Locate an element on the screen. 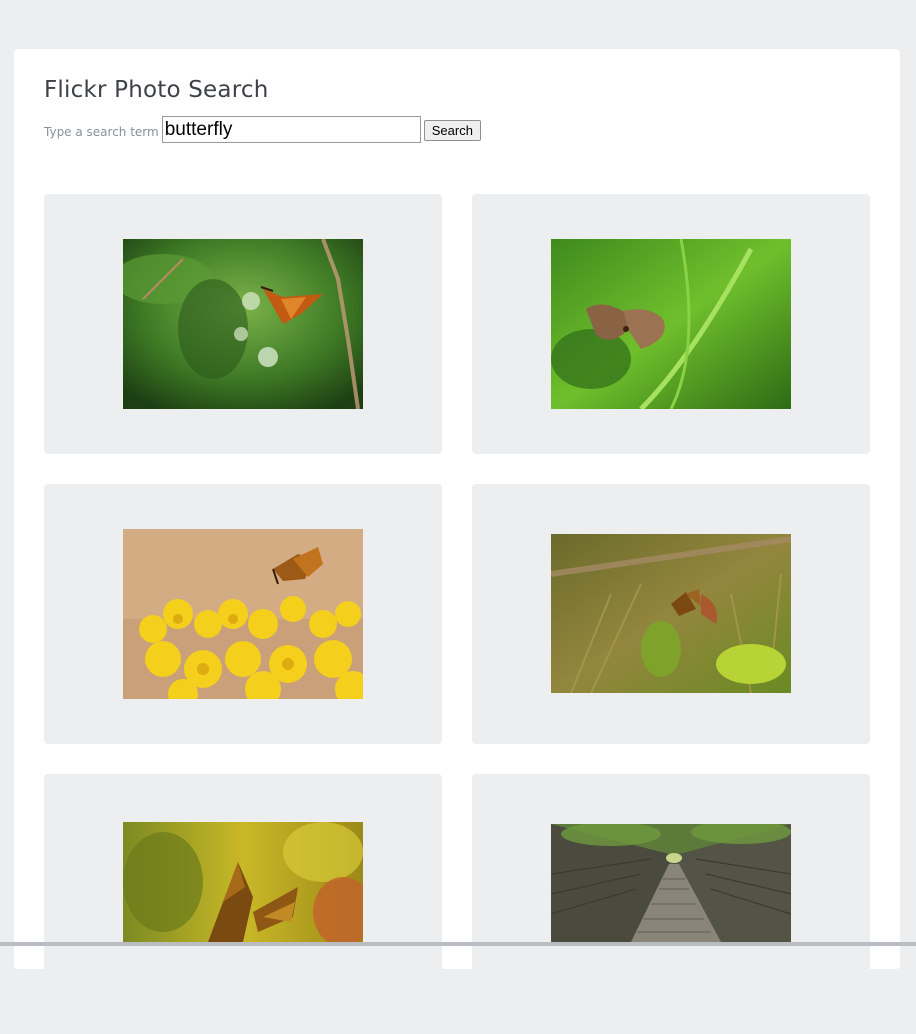 The height and width of the screenshot is (1034, 916). page-title: Flickr Photo Search is located at coordinates (156, 90).